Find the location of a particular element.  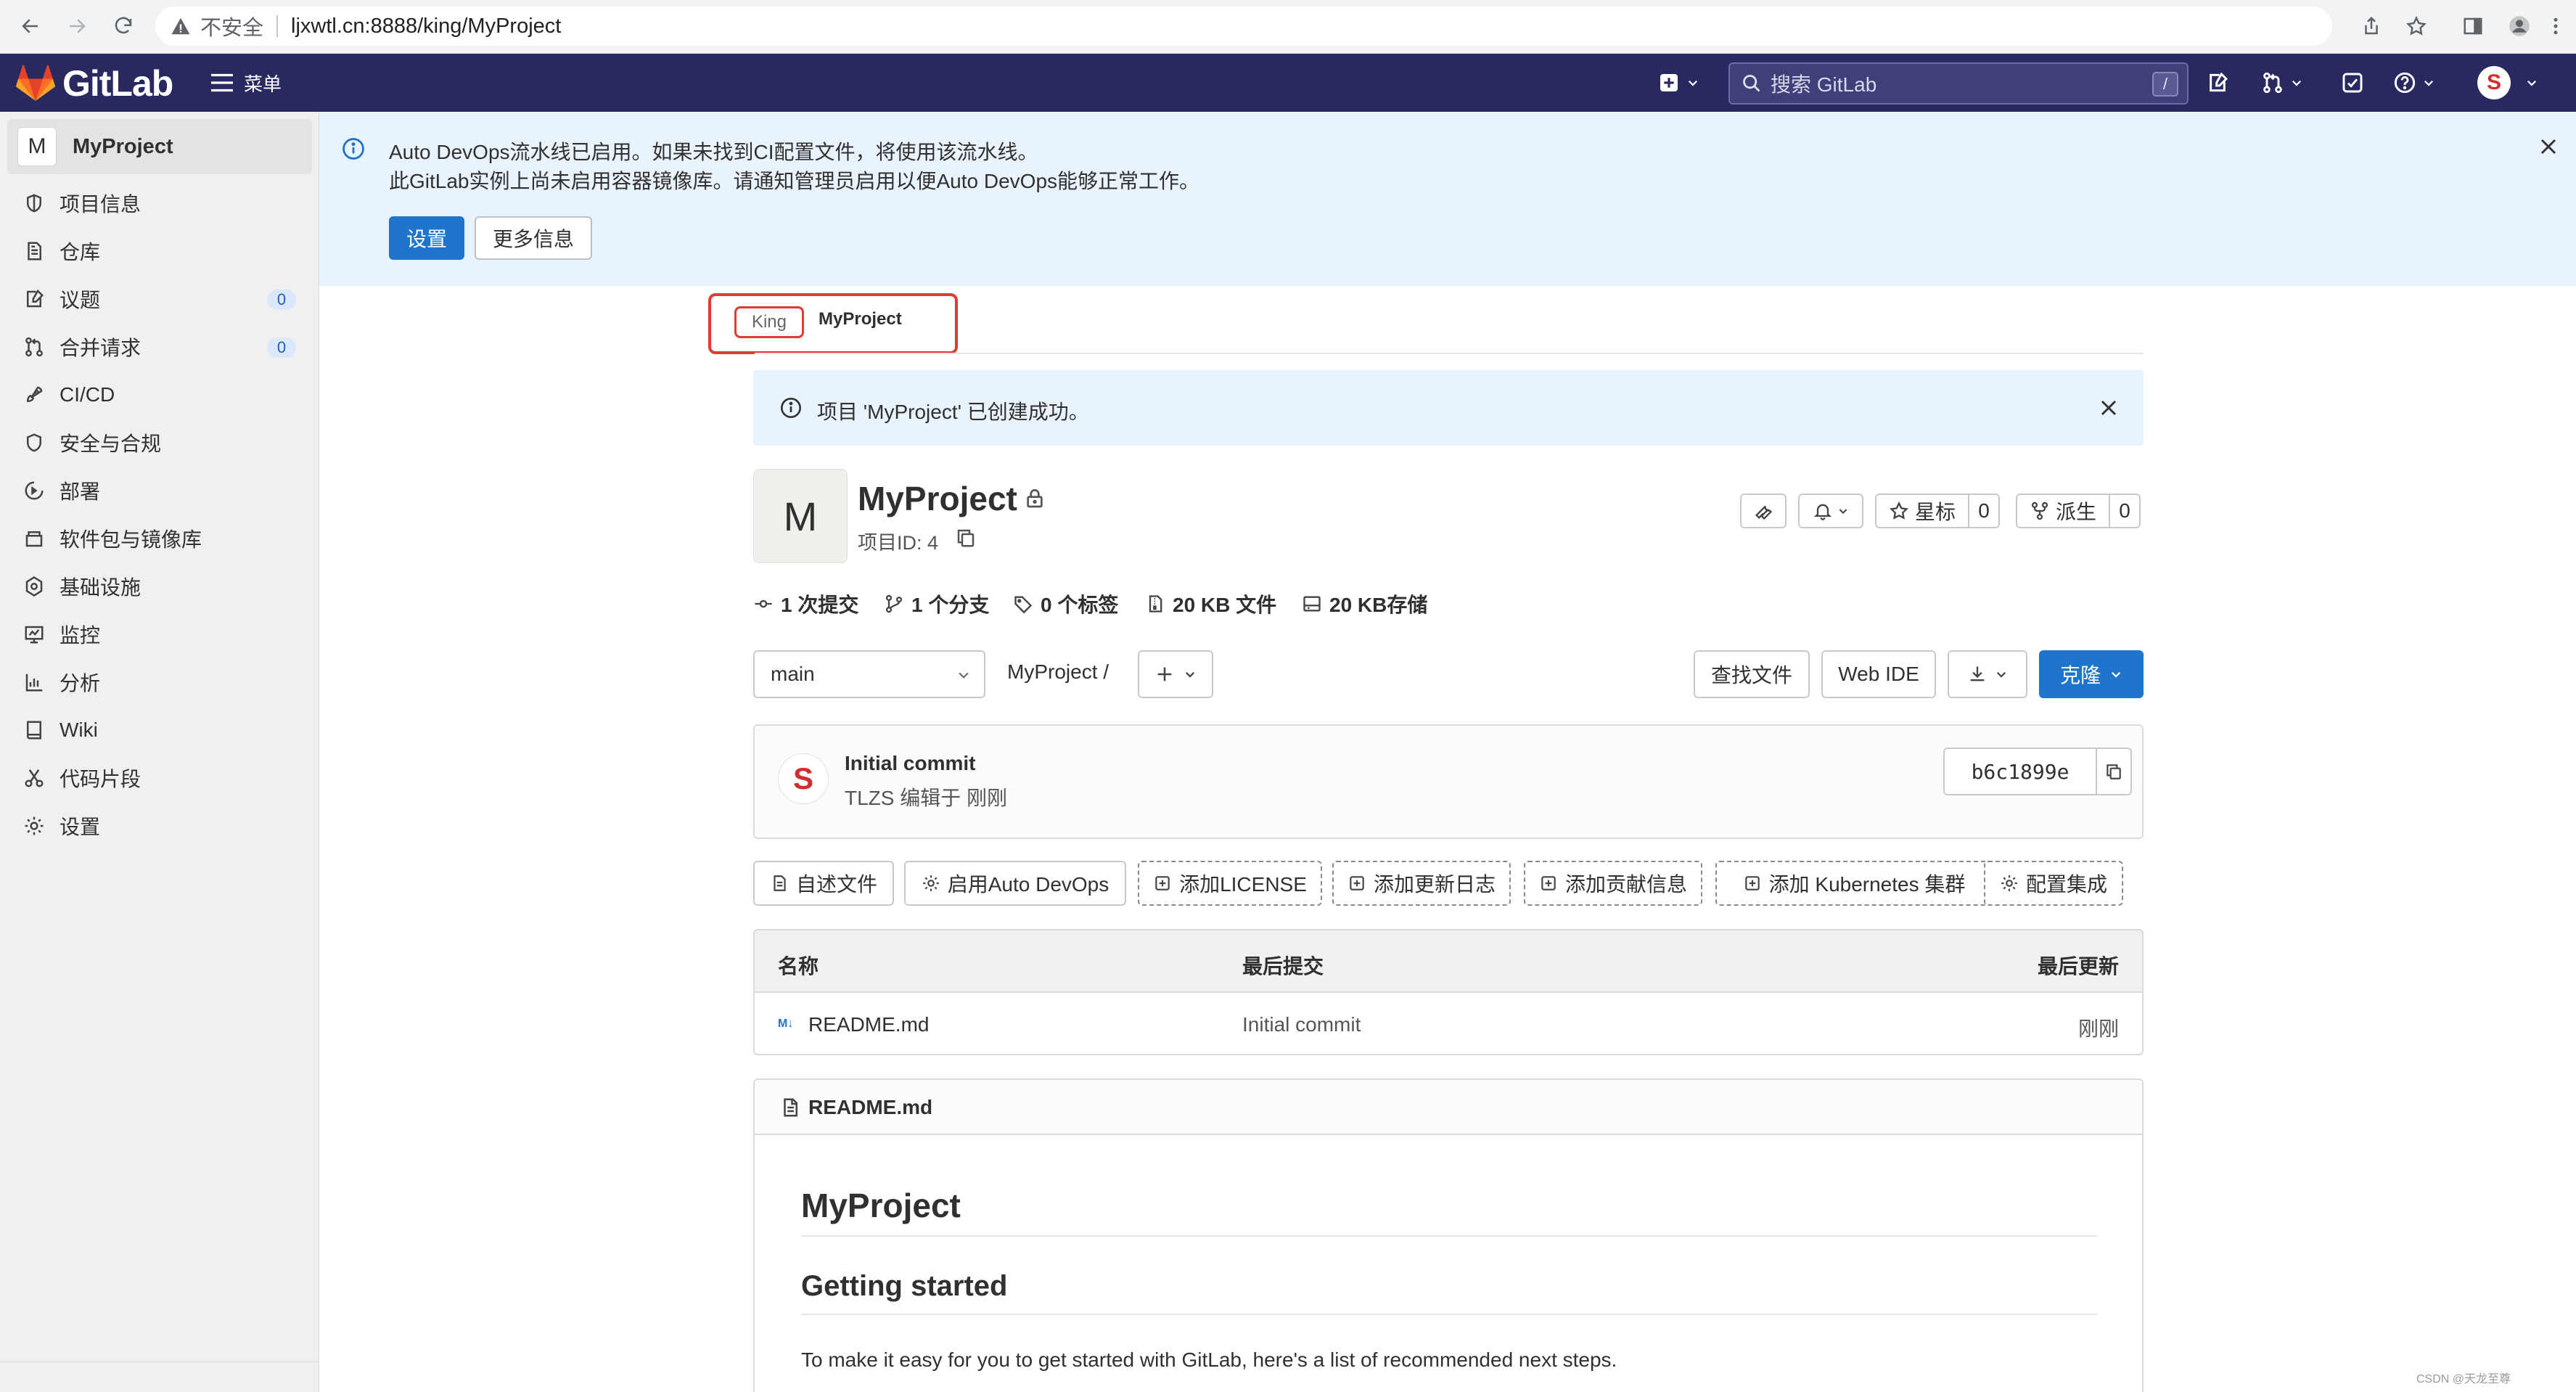

security-label: 不安全 is located at coordinates (232, 28).